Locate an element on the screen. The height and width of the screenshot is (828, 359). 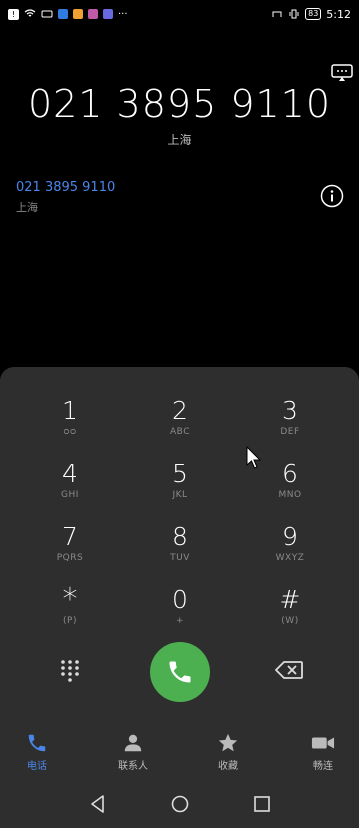
dialed-number: 021 3895 9110 is located at coordinates (179, 104).